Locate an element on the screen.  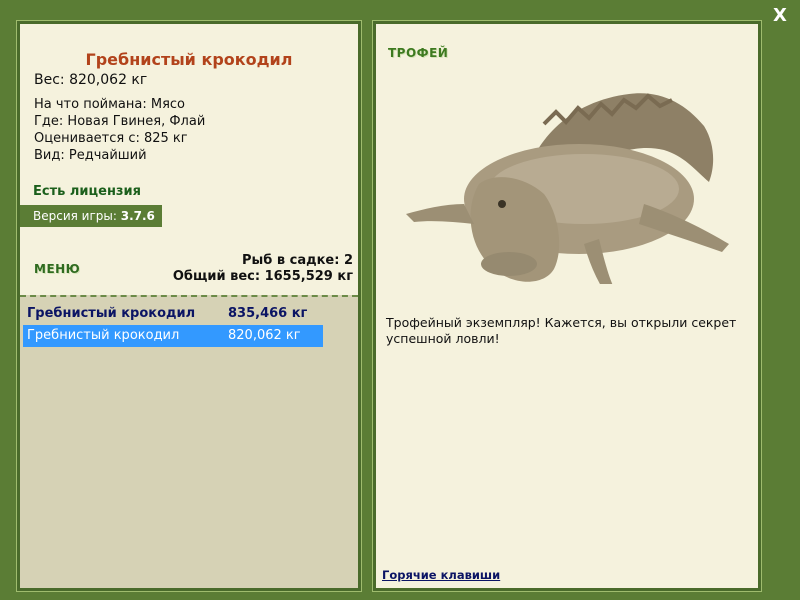
fish-title: Гребнистый крокодил is located at coordinates (189, 59).